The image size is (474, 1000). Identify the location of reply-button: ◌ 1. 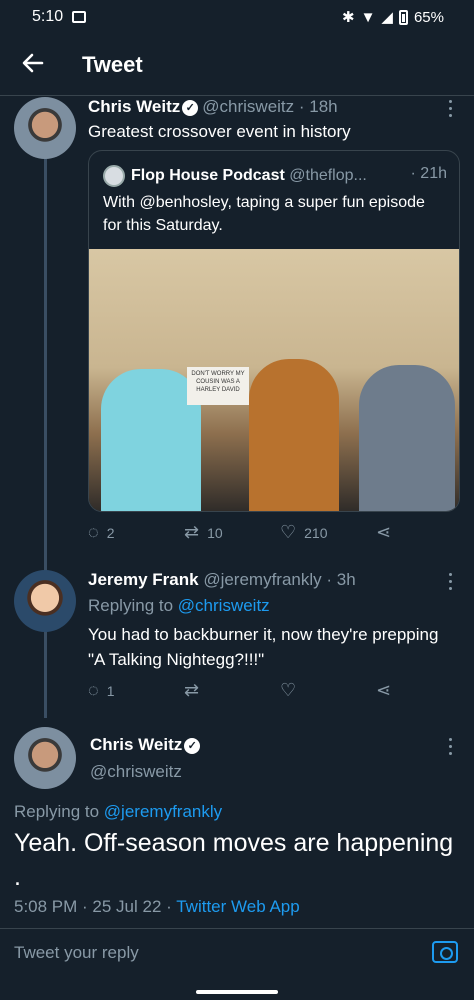
(101, 690).